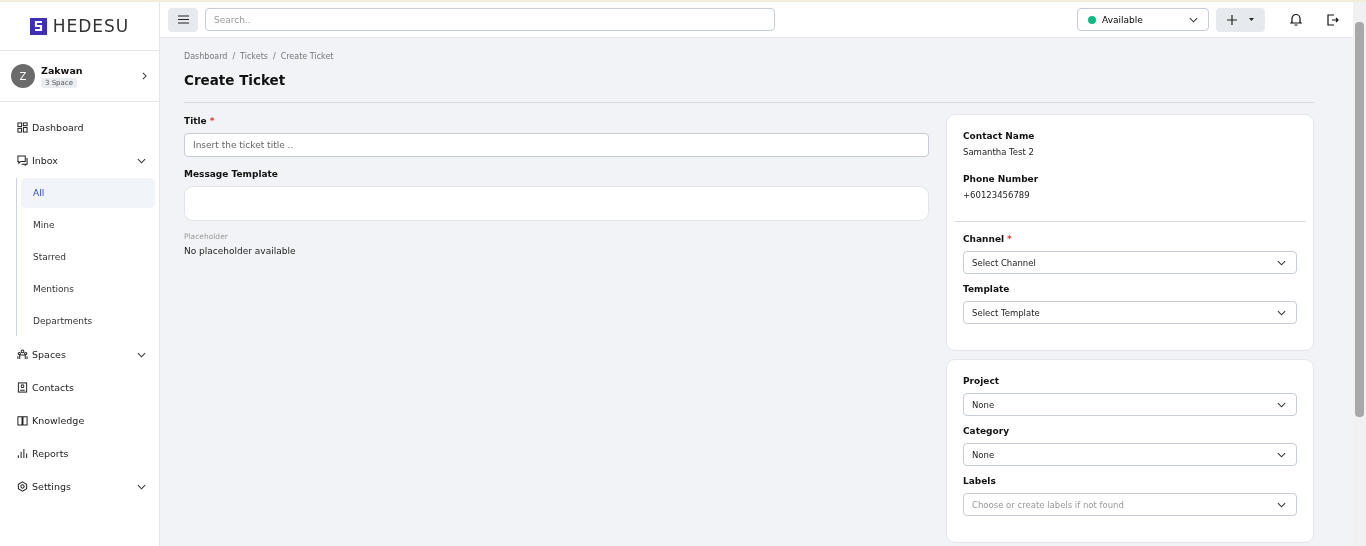  Describe the element at coordinates (22, 420) in the screenshot. I see `book-icon` at that location.